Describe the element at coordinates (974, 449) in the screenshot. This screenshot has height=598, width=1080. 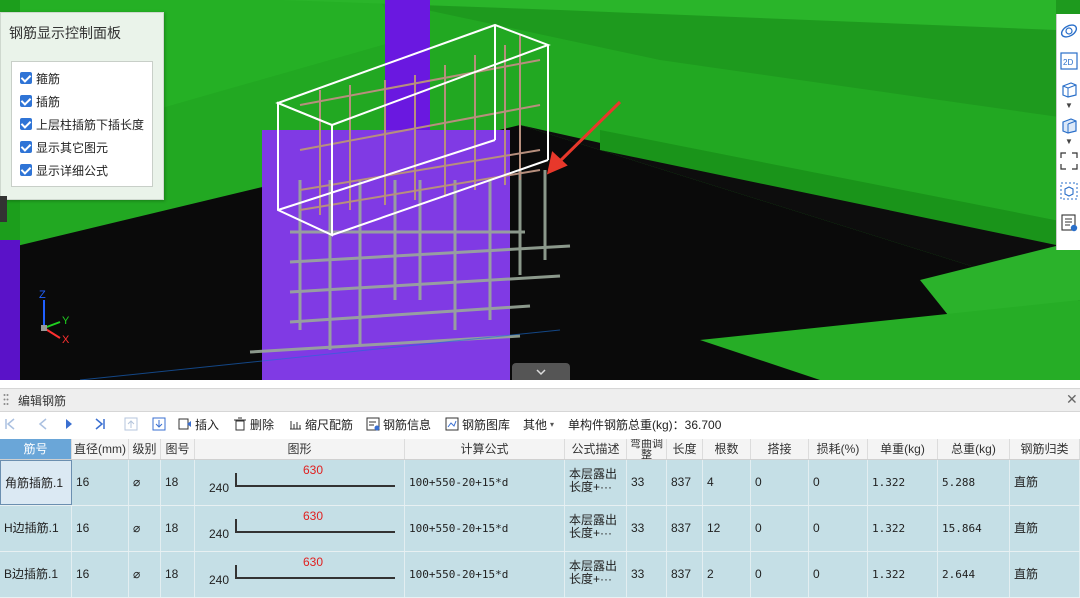
I see `col-total-weight: 总重(kg)` at that location.